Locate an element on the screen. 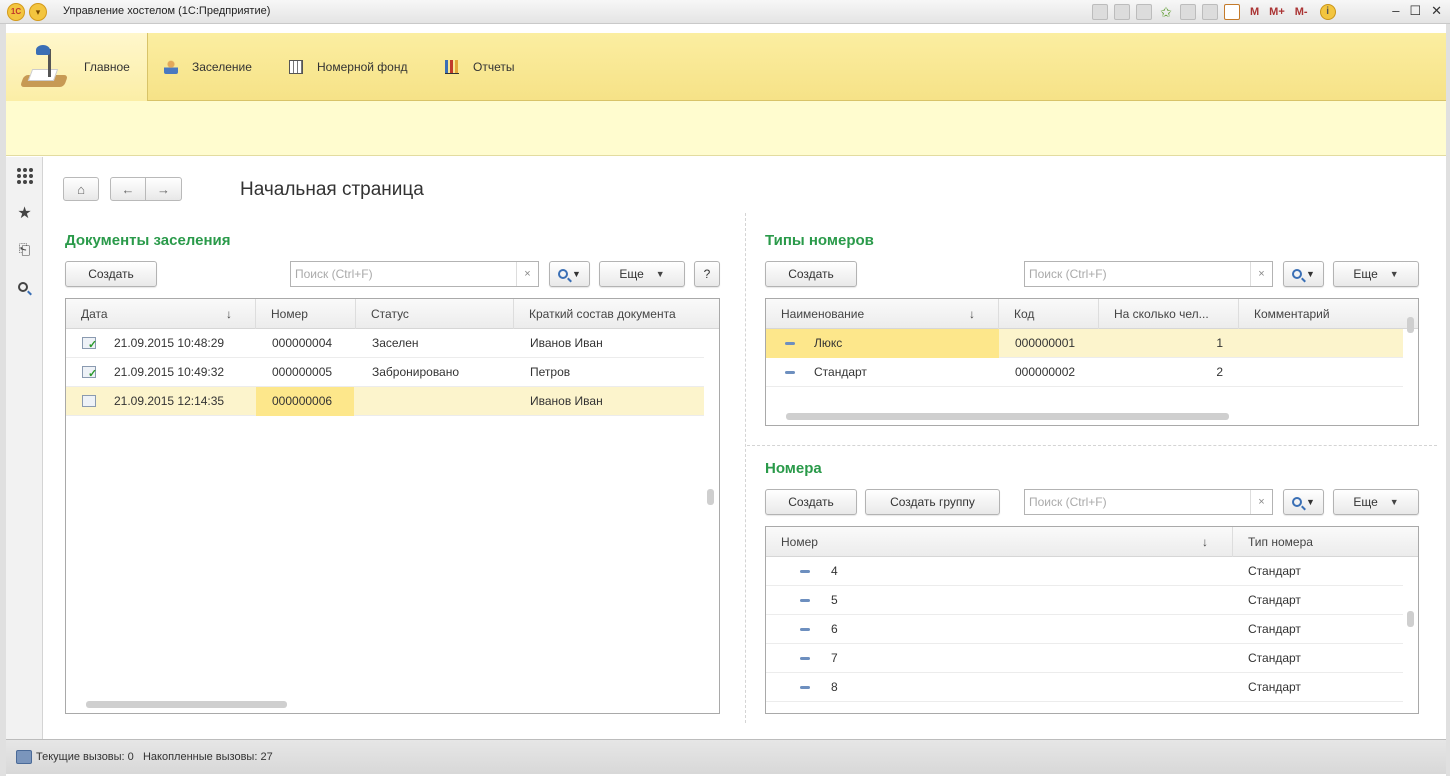 The height and width of the screenshot is (776, 1450). section-reports: Отчеты is located at coordinates (479, 67).